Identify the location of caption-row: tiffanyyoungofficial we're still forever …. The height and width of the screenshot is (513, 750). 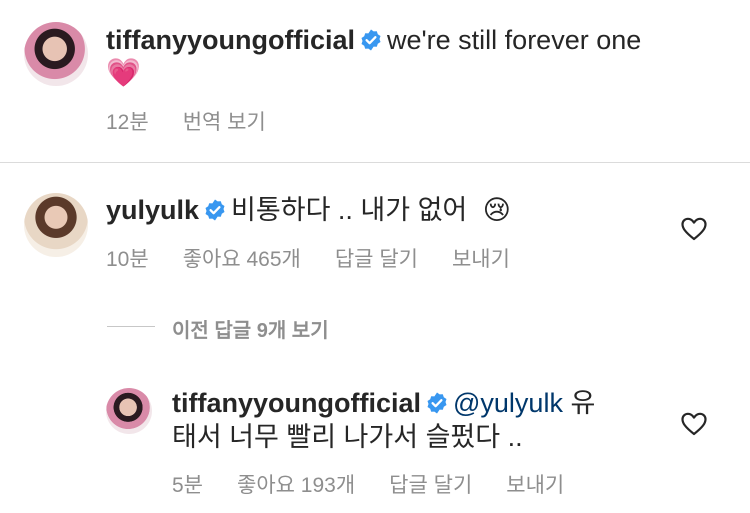
(373, 41).